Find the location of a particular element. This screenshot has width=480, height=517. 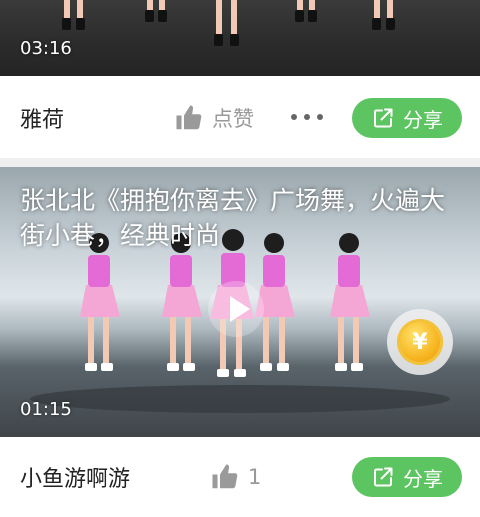

yuan-coin-icon: ¥ is located at coordinates (420, 342).